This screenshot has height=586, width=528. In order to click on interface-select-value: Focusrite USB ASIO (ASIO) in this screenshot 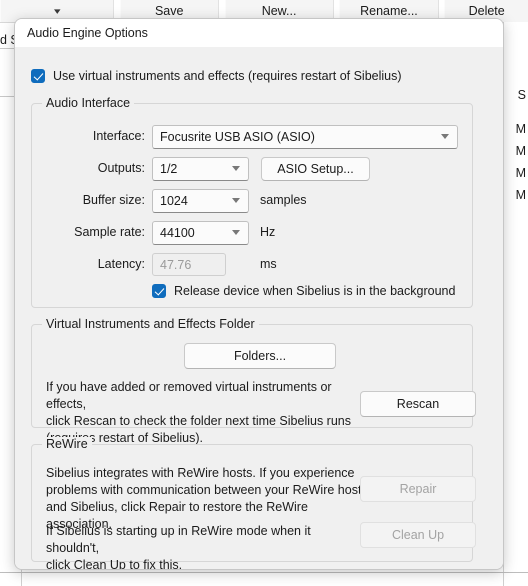, I will do `click(237, 137)`.